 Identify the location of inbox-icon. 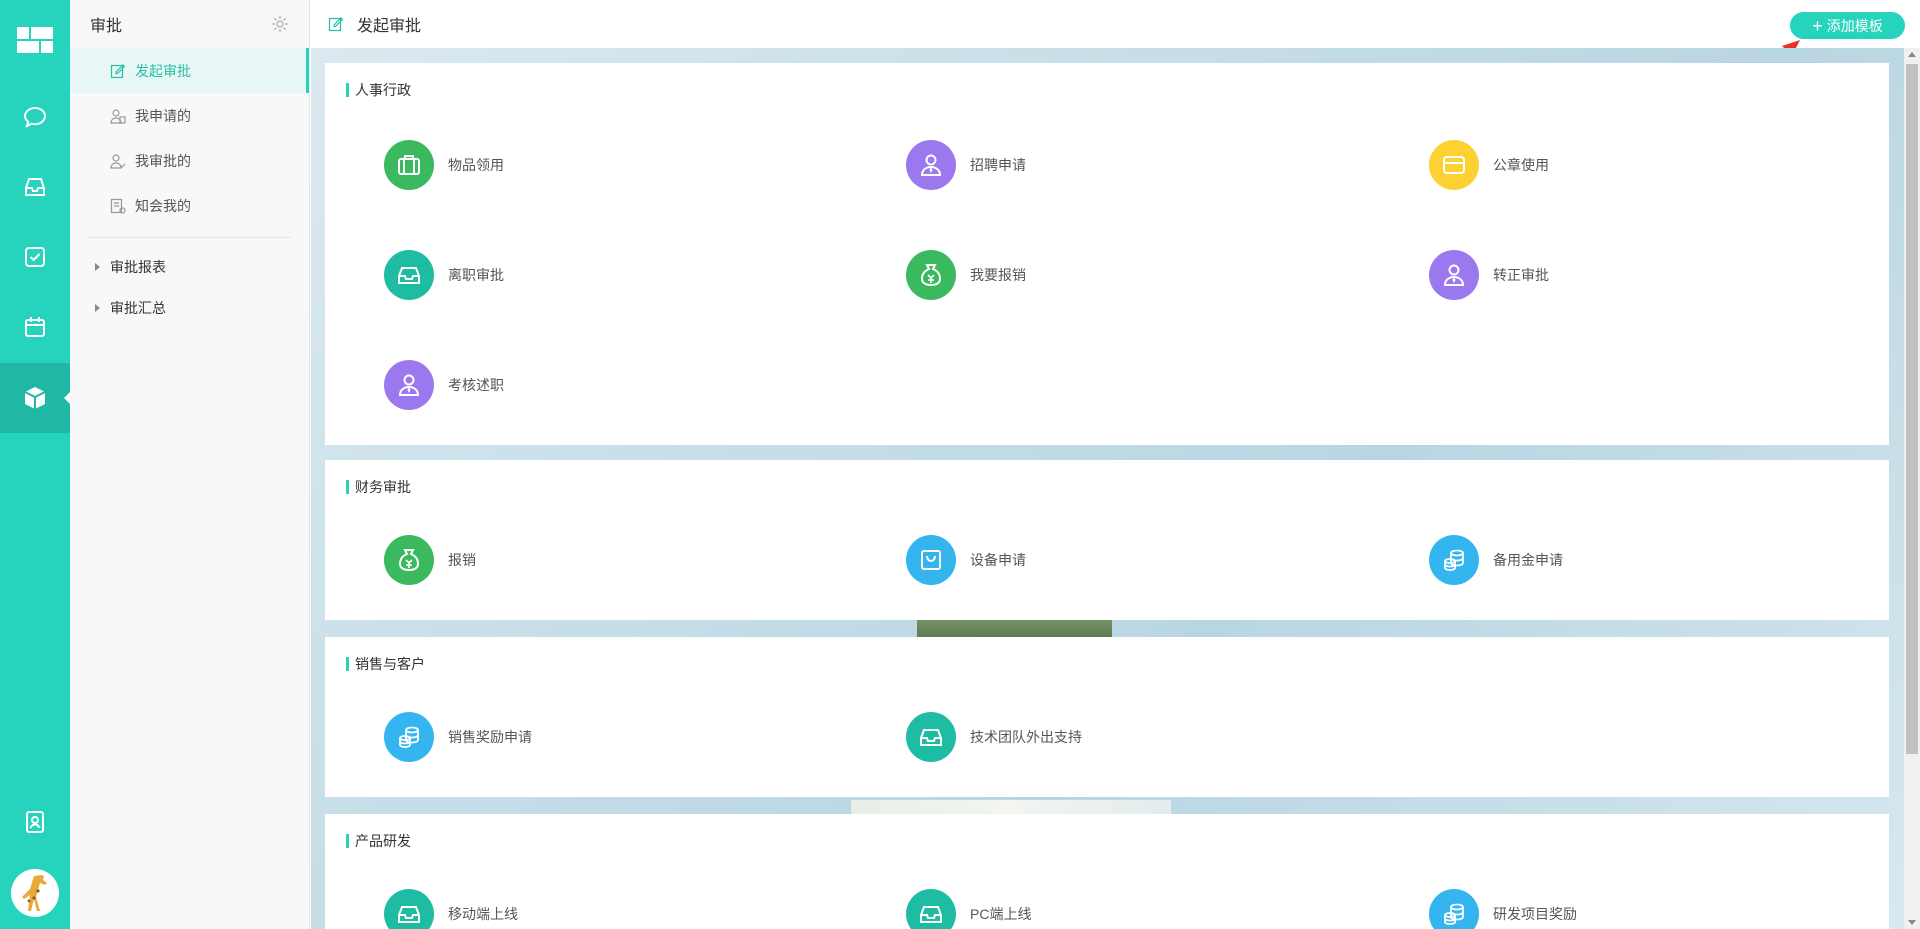
(35, 187).